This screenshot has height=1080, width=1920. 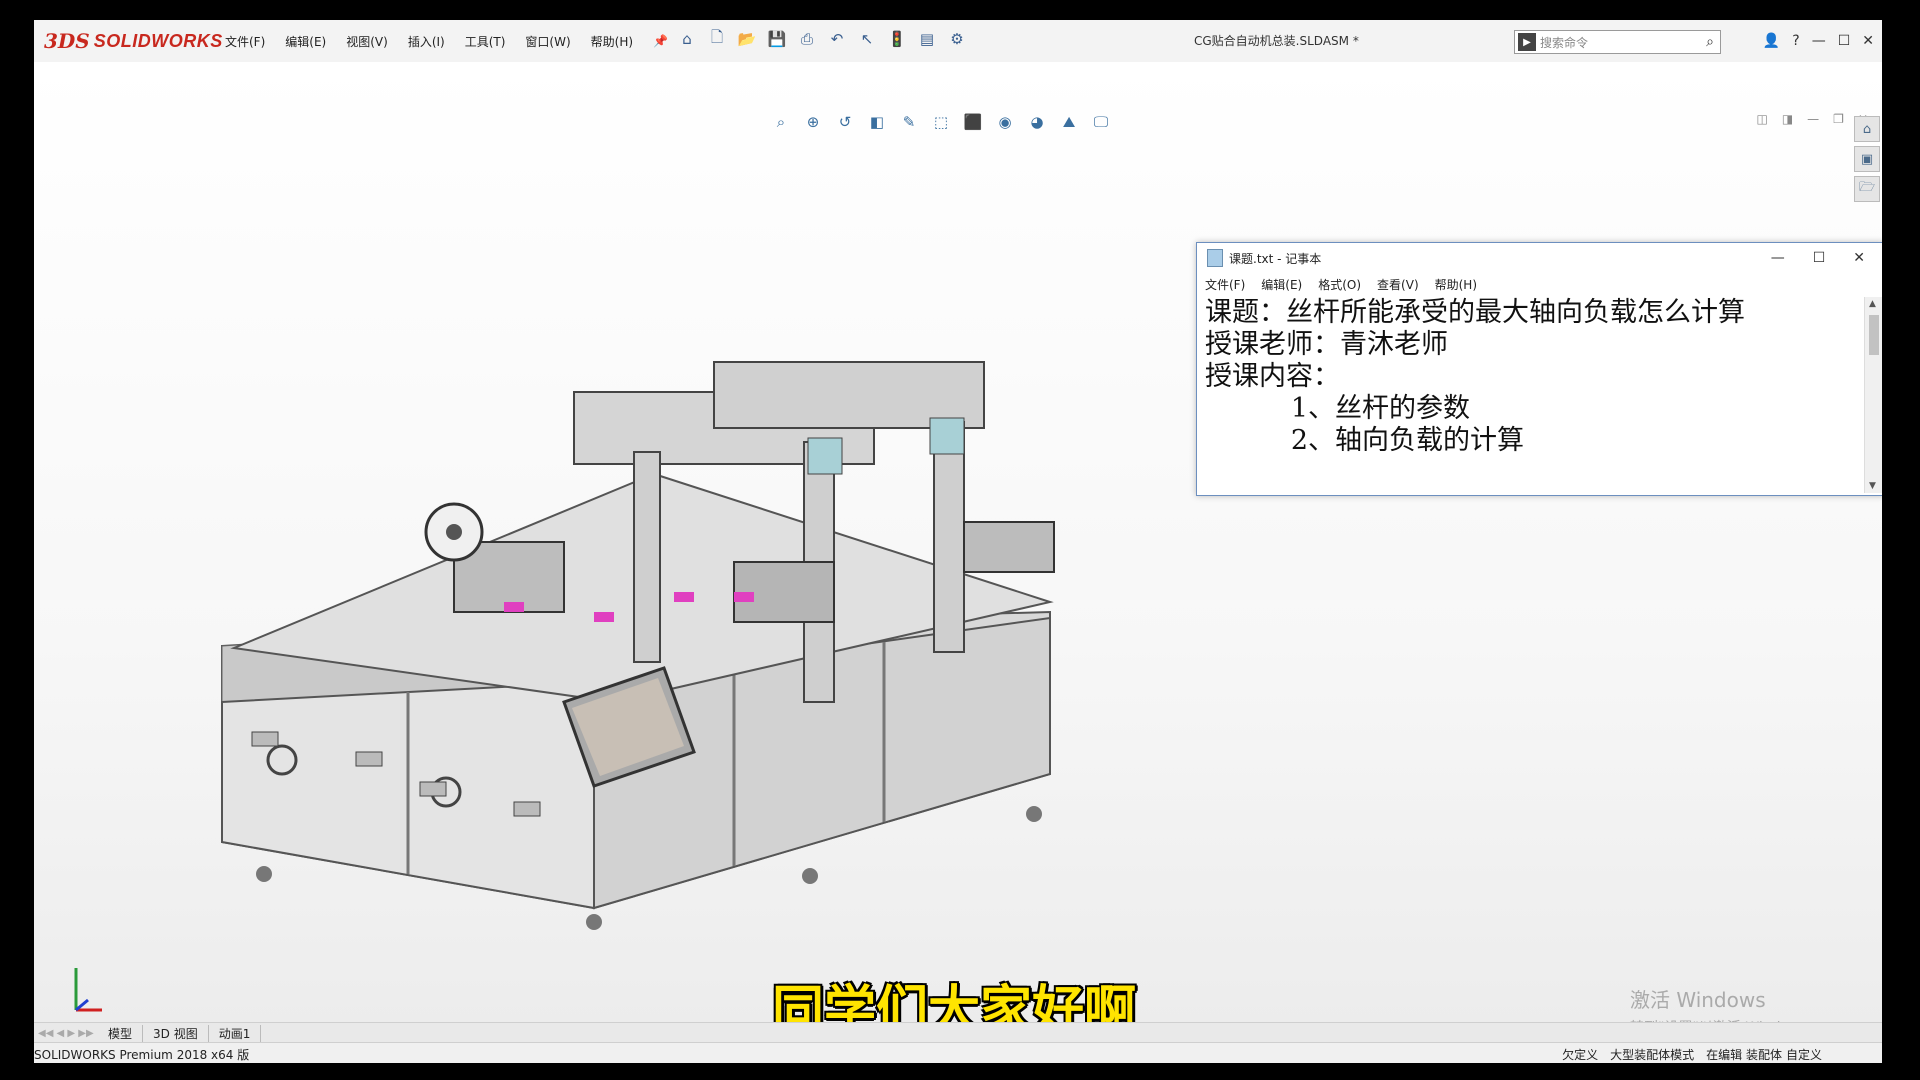 I want to click on status-definition: 欠定义, so click(x=1580, y=1055).